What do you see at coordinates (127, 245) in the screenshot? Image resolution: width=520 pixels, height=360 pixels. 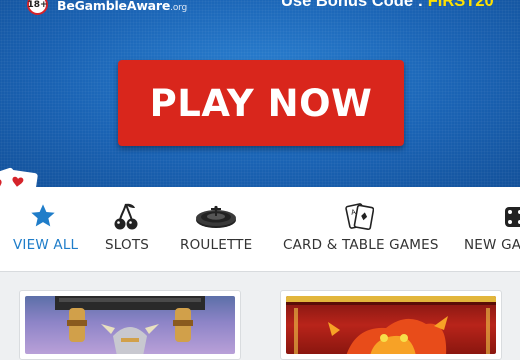 I see `category-label: SLOTS` at bounding box center [127, 245].